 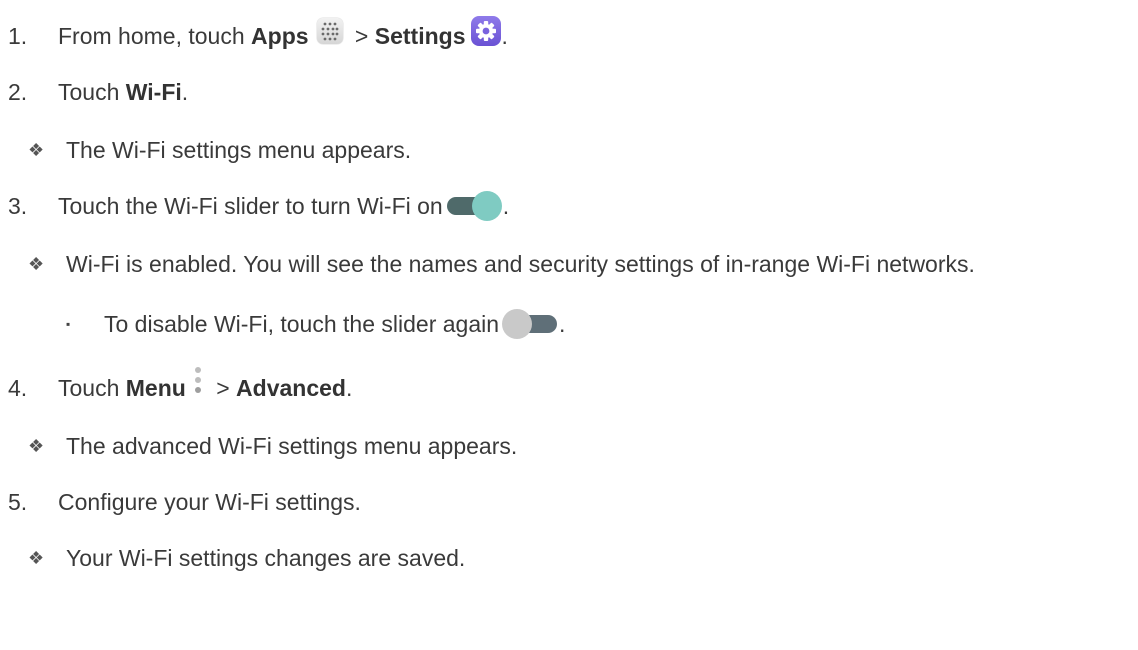 What do you see at coordinates (486, 31) in the screenshot?
I see `settings-gear-icon` at bounding box center [486, 31].